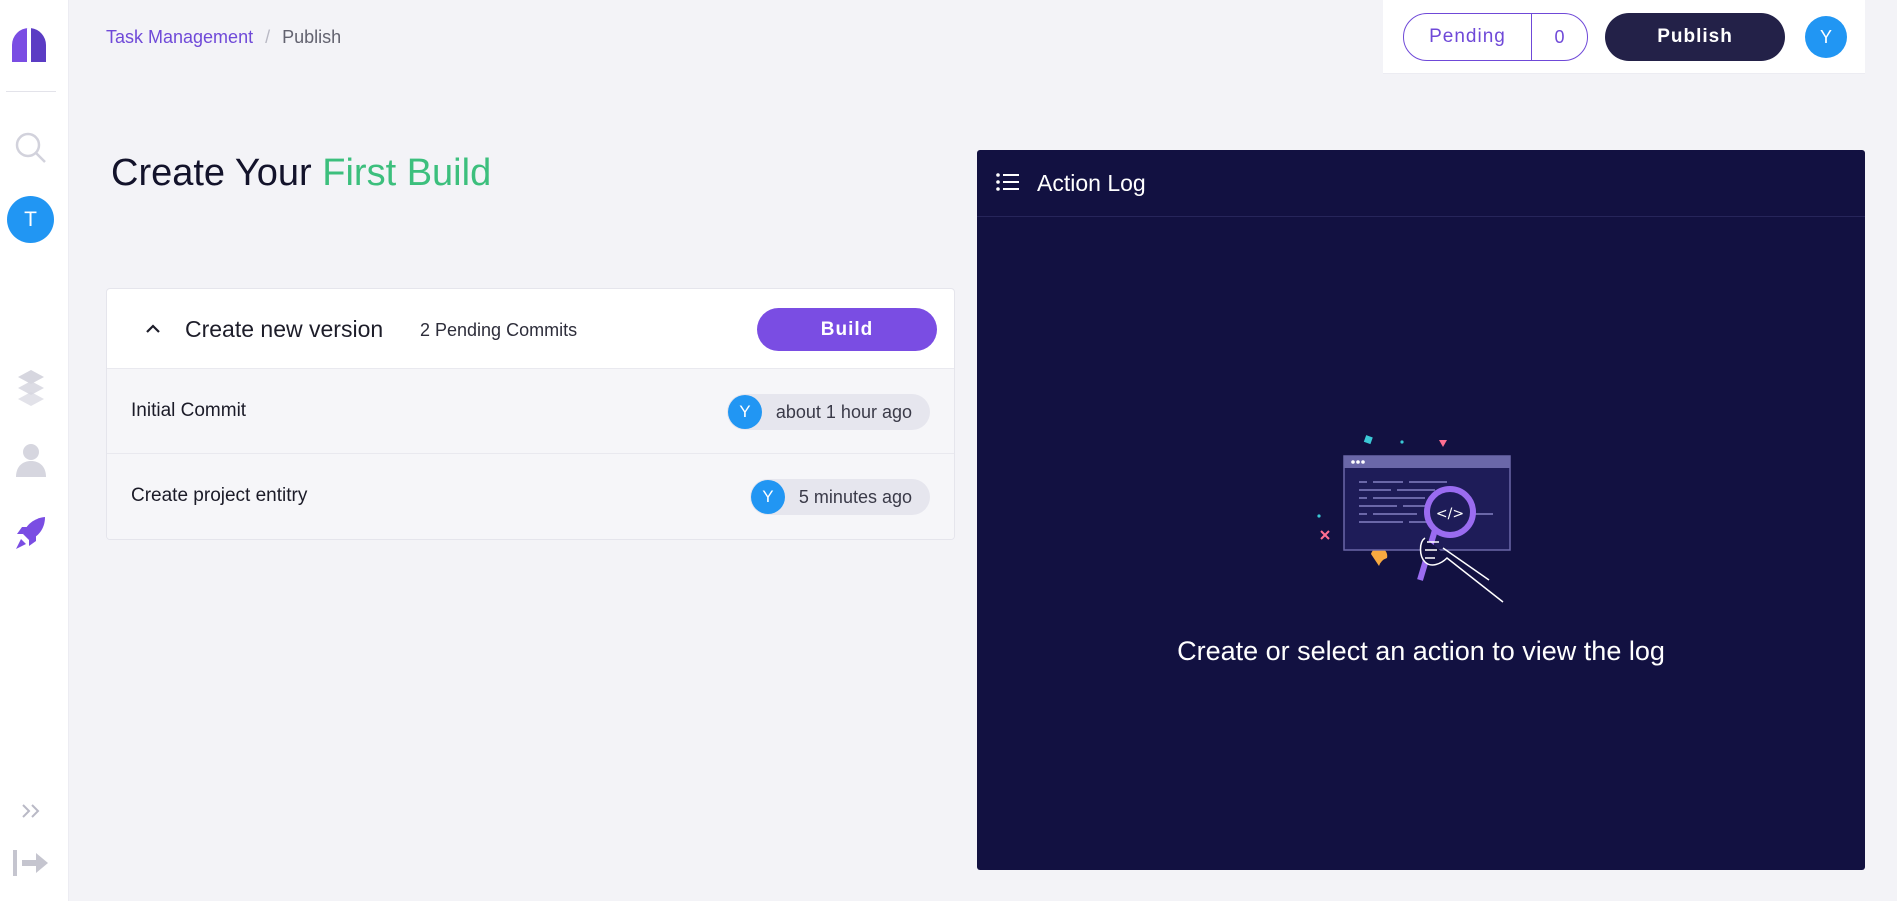  Describe the element at coordinates (1421, 183) in the screenshot. I see `action-log-header: Action Log` at that location.